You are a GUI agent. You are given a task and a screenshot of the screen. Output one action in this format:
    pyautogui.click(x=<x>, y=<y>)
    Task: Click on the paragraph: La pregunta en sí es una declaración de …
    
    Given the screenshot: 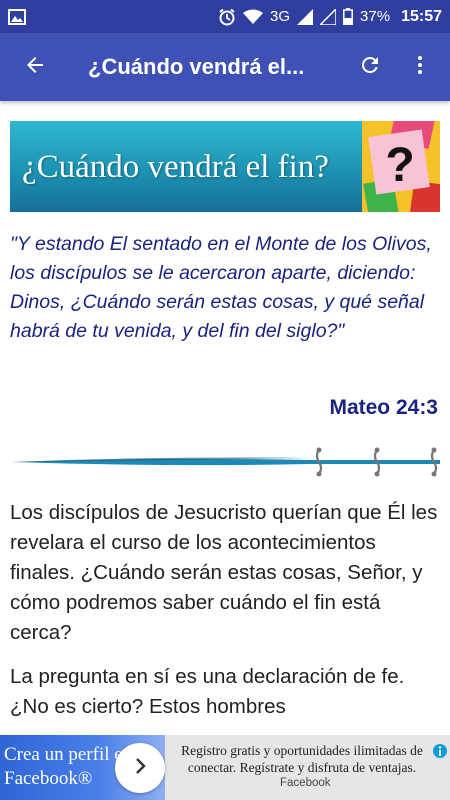 What is the action you would take?
    pyautogui.click(x=207, y=691)
    